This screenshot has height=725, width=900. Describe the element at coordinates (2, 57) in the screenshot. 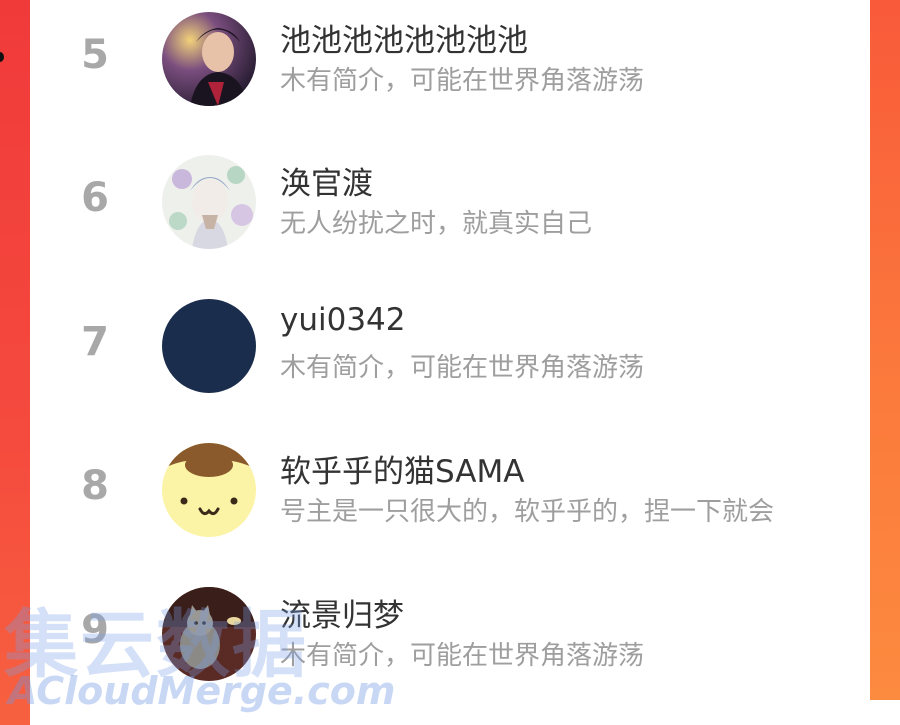

I see `edge-dot-decoration` at that location.